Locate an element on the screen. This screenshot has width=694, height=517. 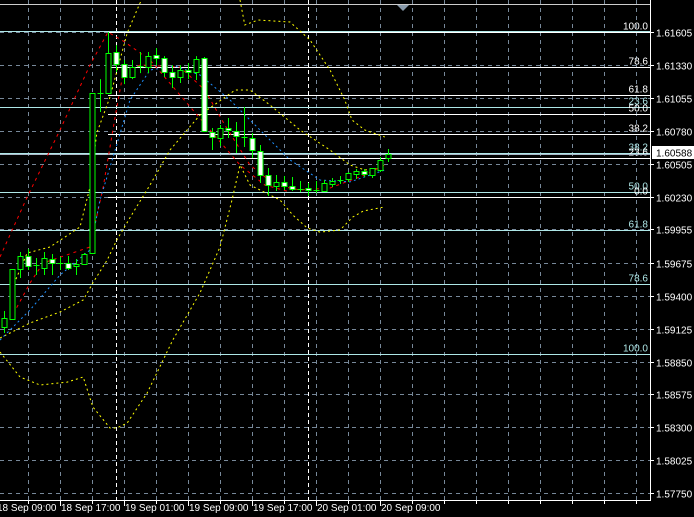
time-tick-label: 20 Sep 01:00 is located at coordinates (347, 508).